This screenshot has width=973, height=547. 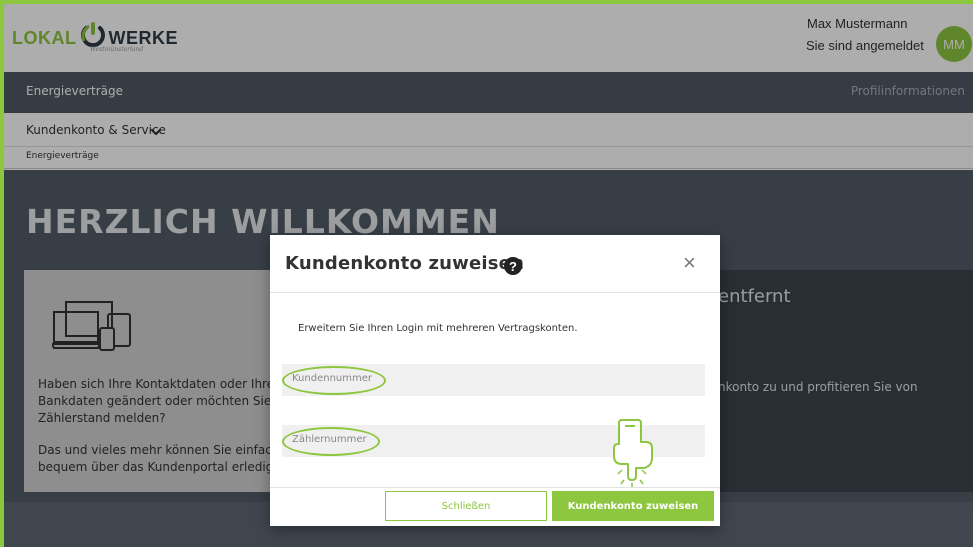 I want to click on modal-header: Kundenkonto zuweisen ? ×, so click(x=495, y=264).